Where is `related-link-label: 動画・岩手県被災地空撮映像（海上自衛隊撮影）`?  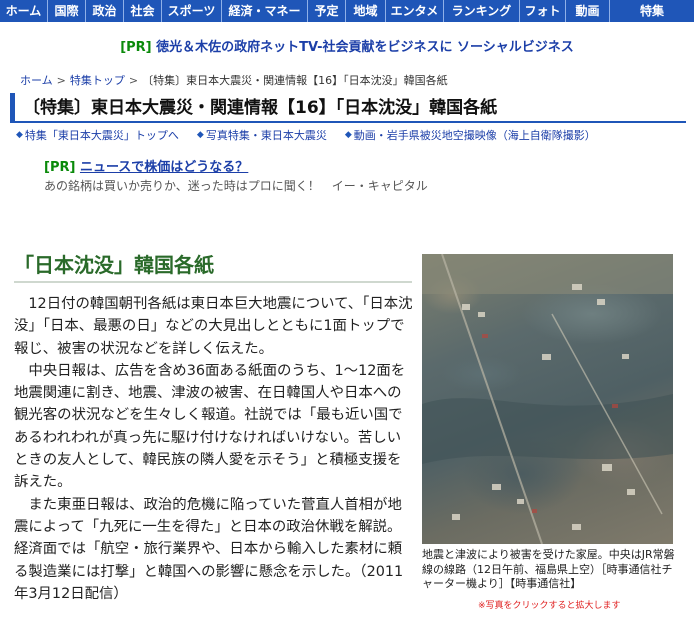
related-link-label: 動画・岩手県被災地空撮映像（海上自衛隊撮影） is located at coordinates (474, 135).